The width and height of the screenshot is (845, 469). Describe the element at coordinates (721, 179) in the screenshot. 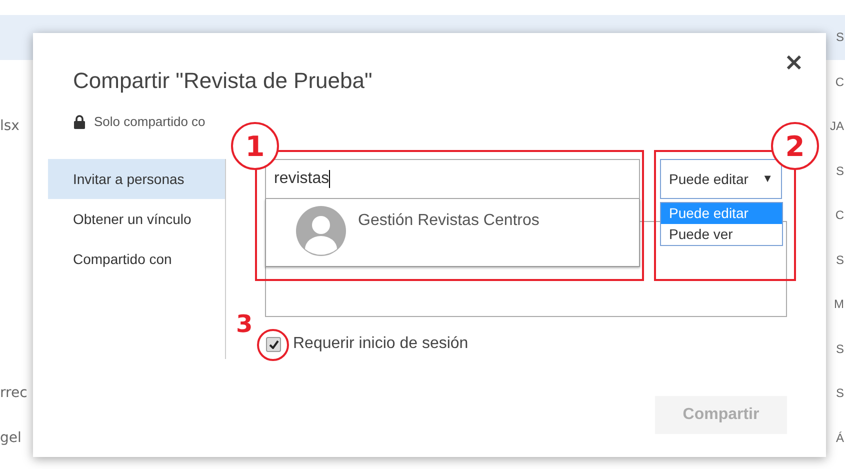

I see `permission-dropdown: Puede editar ▼` at that location.